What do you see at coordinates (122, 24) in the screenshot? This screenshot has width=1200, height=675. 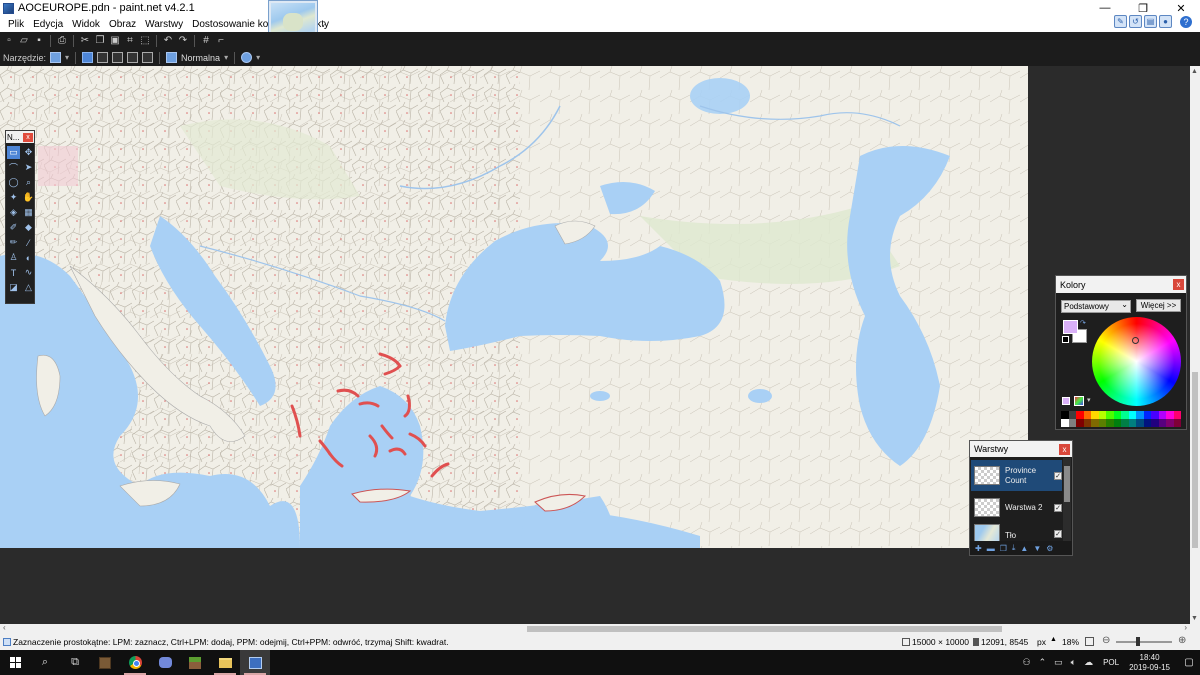 I see `menu-obraz: Obraz` at bounding box center [122, 24].